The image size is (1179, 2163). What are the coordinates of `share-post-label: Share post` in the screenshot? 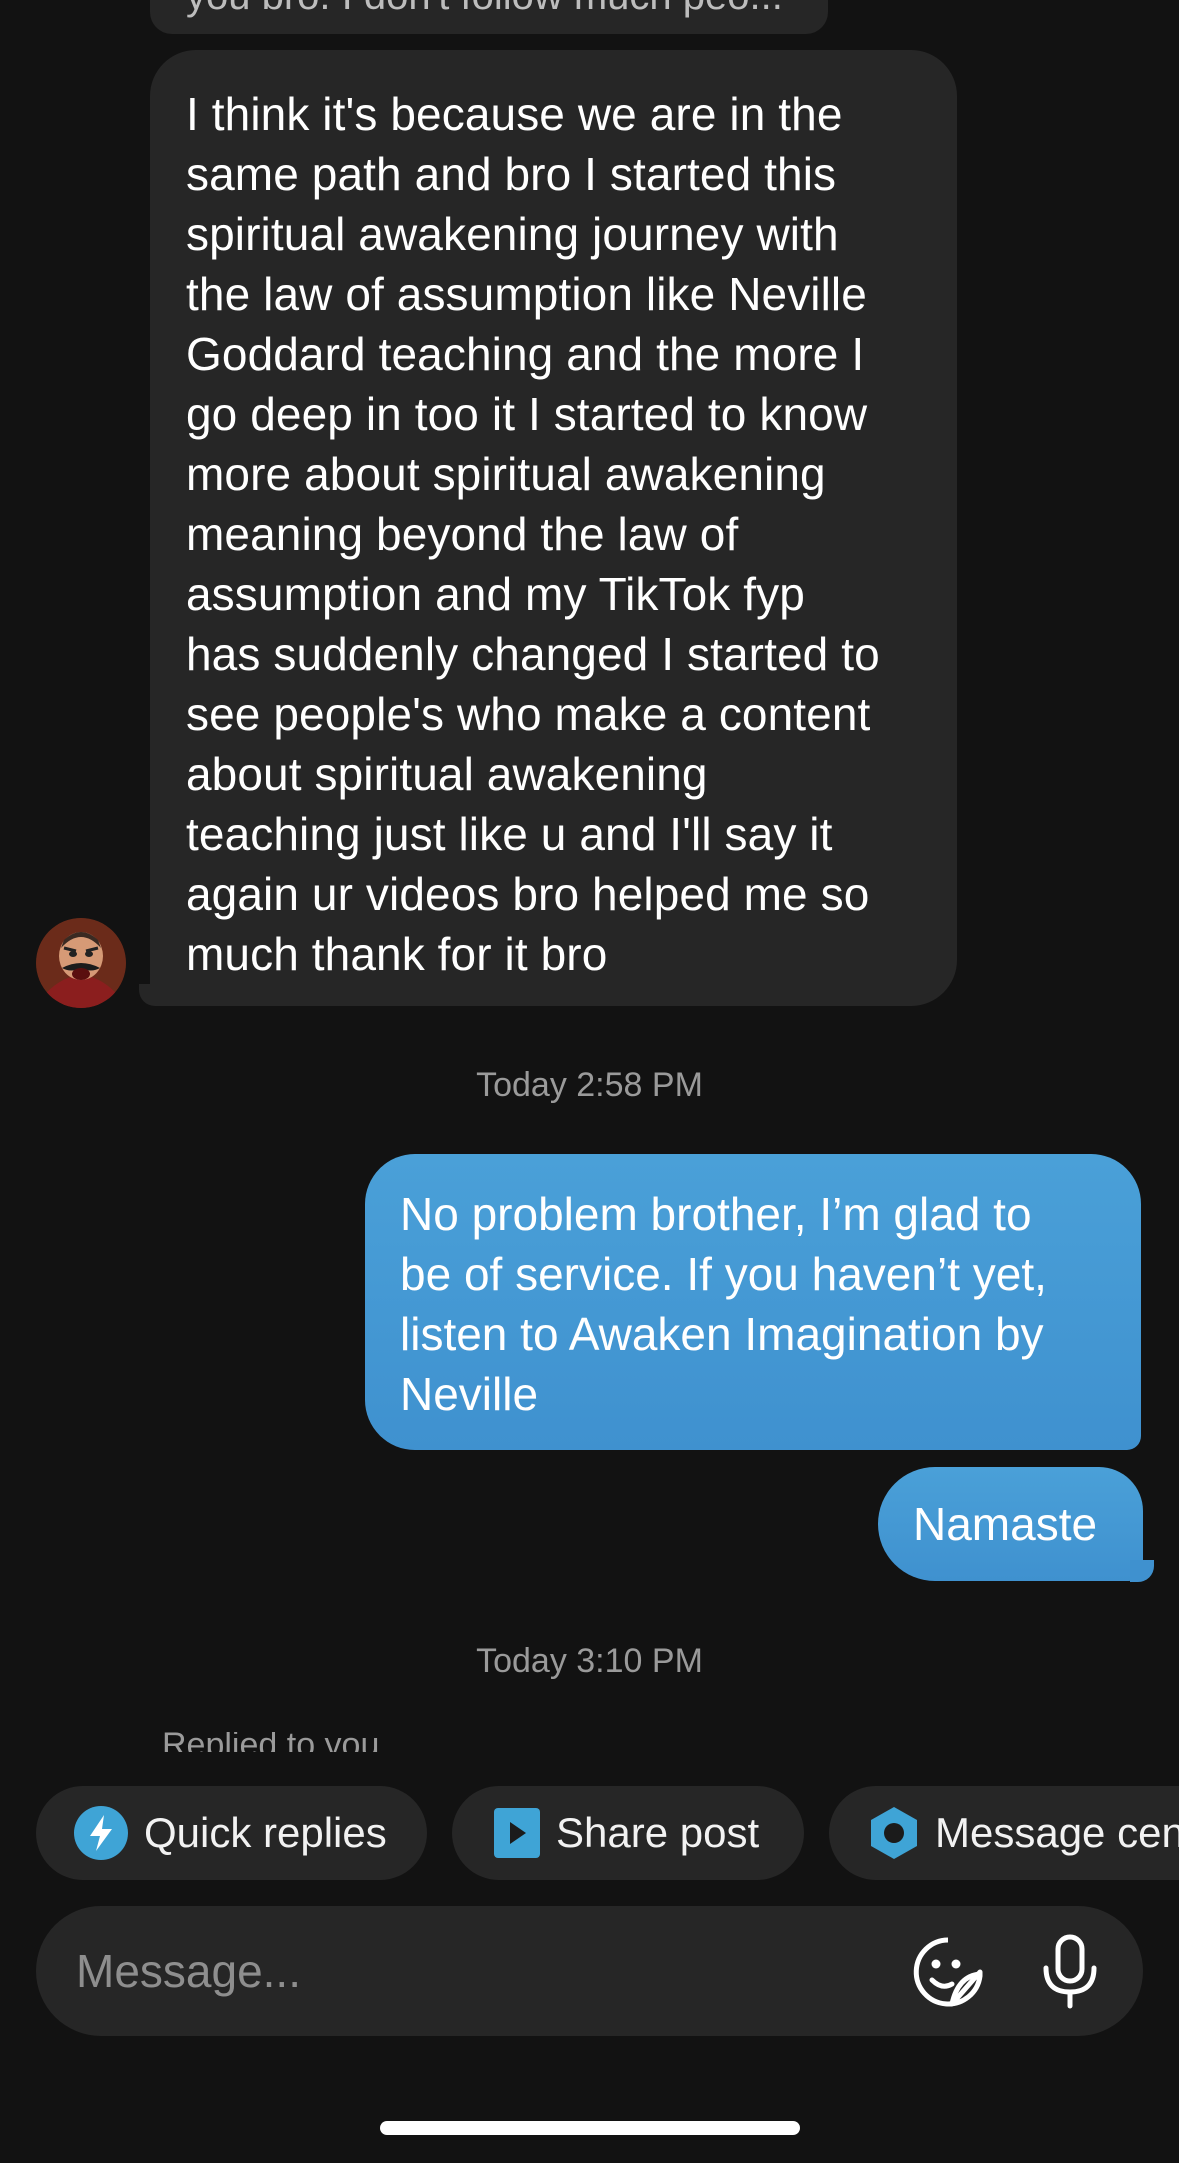 It's located at (658, 1832).